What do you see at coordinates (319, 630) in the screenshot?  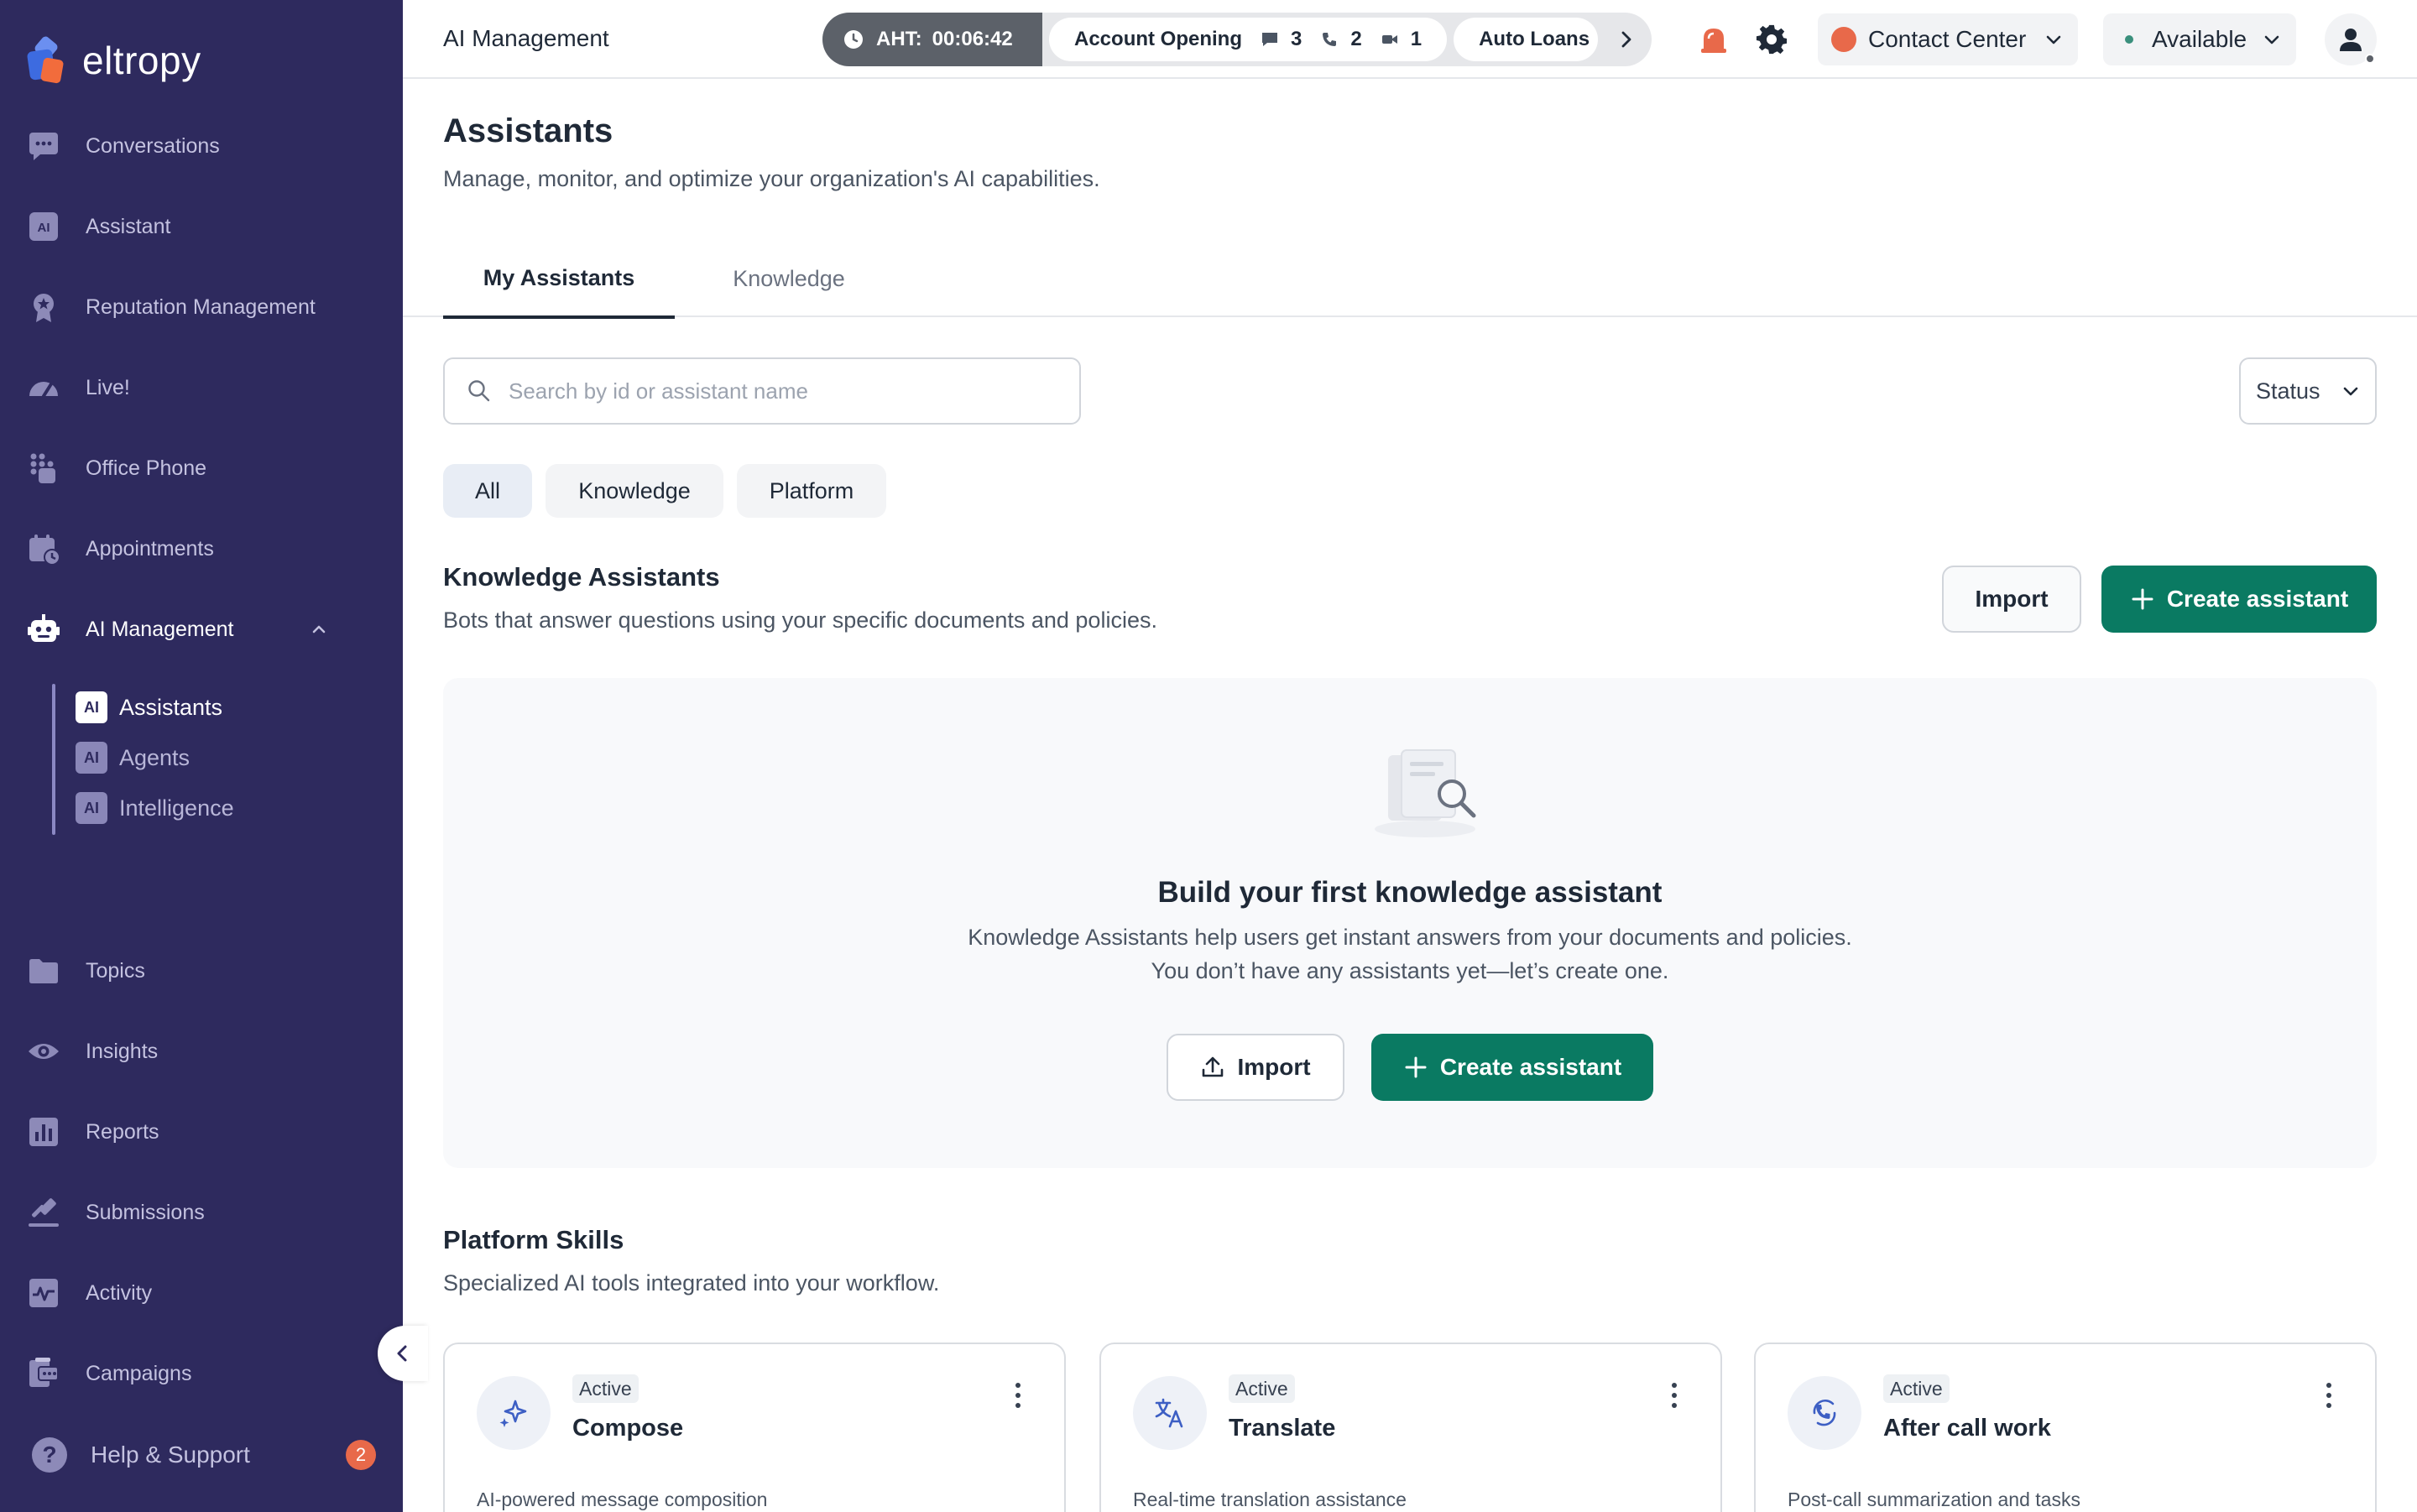 I see `chevron-up-icon` at bounding box center [319, 630].